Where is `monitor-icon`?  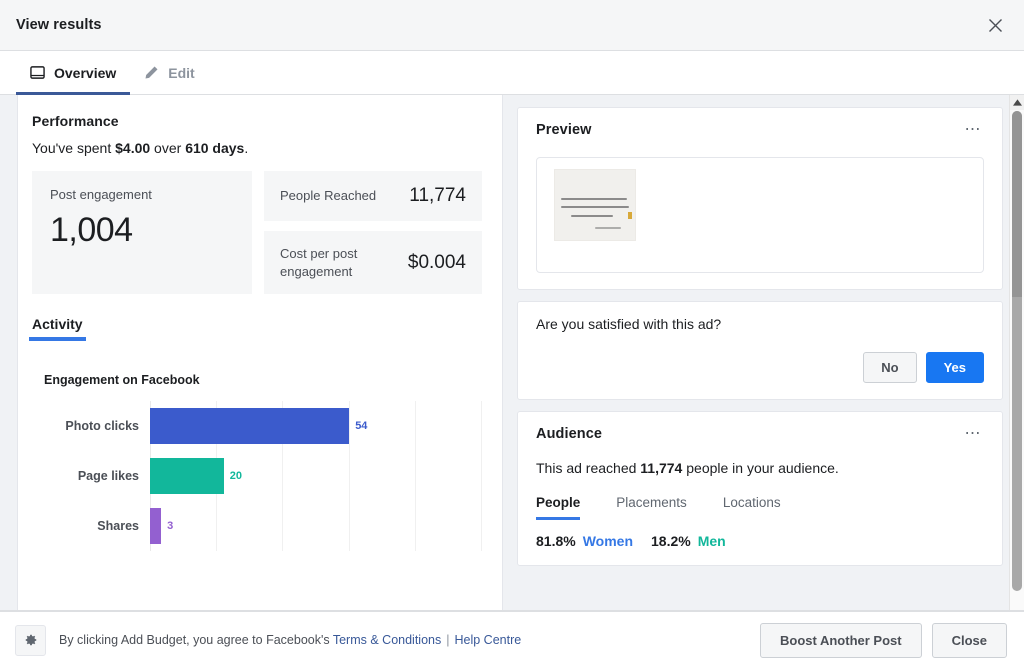
monitor-icon is located at coordinates (37, 72).